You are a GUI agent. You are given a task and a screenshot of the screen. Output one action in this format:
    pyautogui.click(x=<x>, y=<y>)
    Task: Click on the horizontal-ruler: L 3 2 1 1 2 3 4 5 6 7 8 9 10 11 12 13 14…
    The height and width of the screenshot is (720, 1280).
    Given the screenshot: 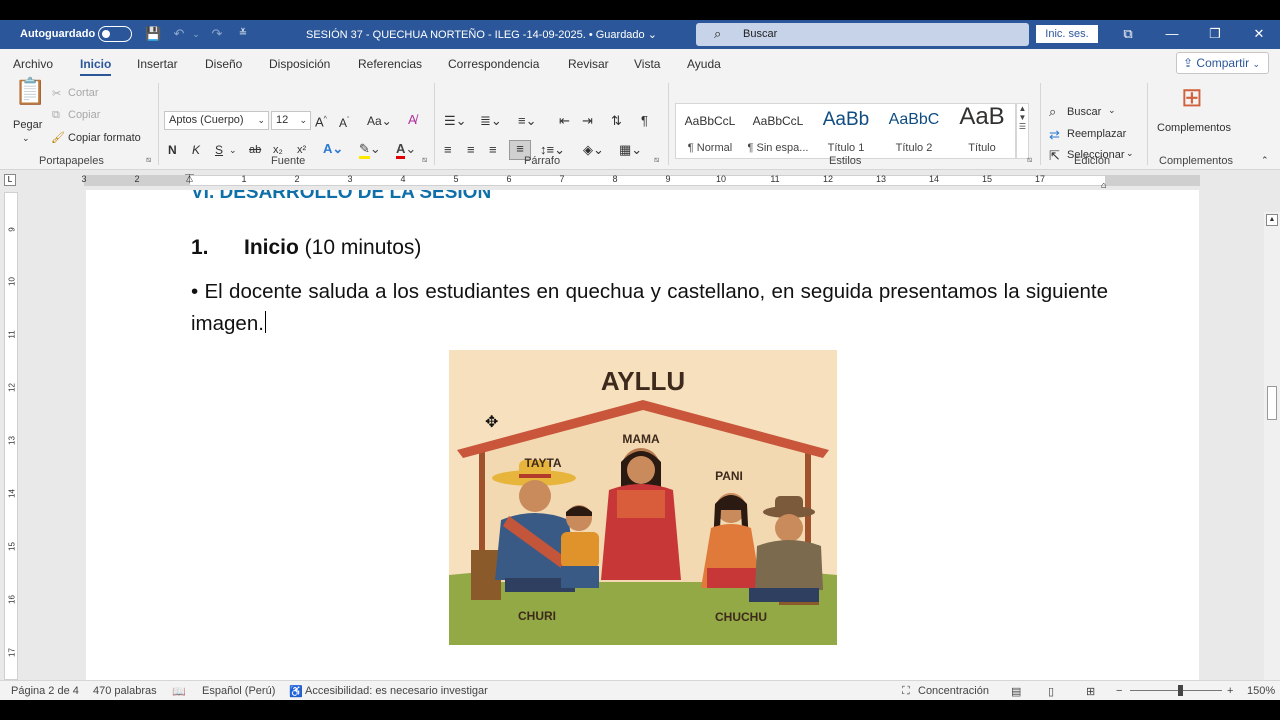 What is the action you would take?
    pyautogui.click(x=640, y=180)
    